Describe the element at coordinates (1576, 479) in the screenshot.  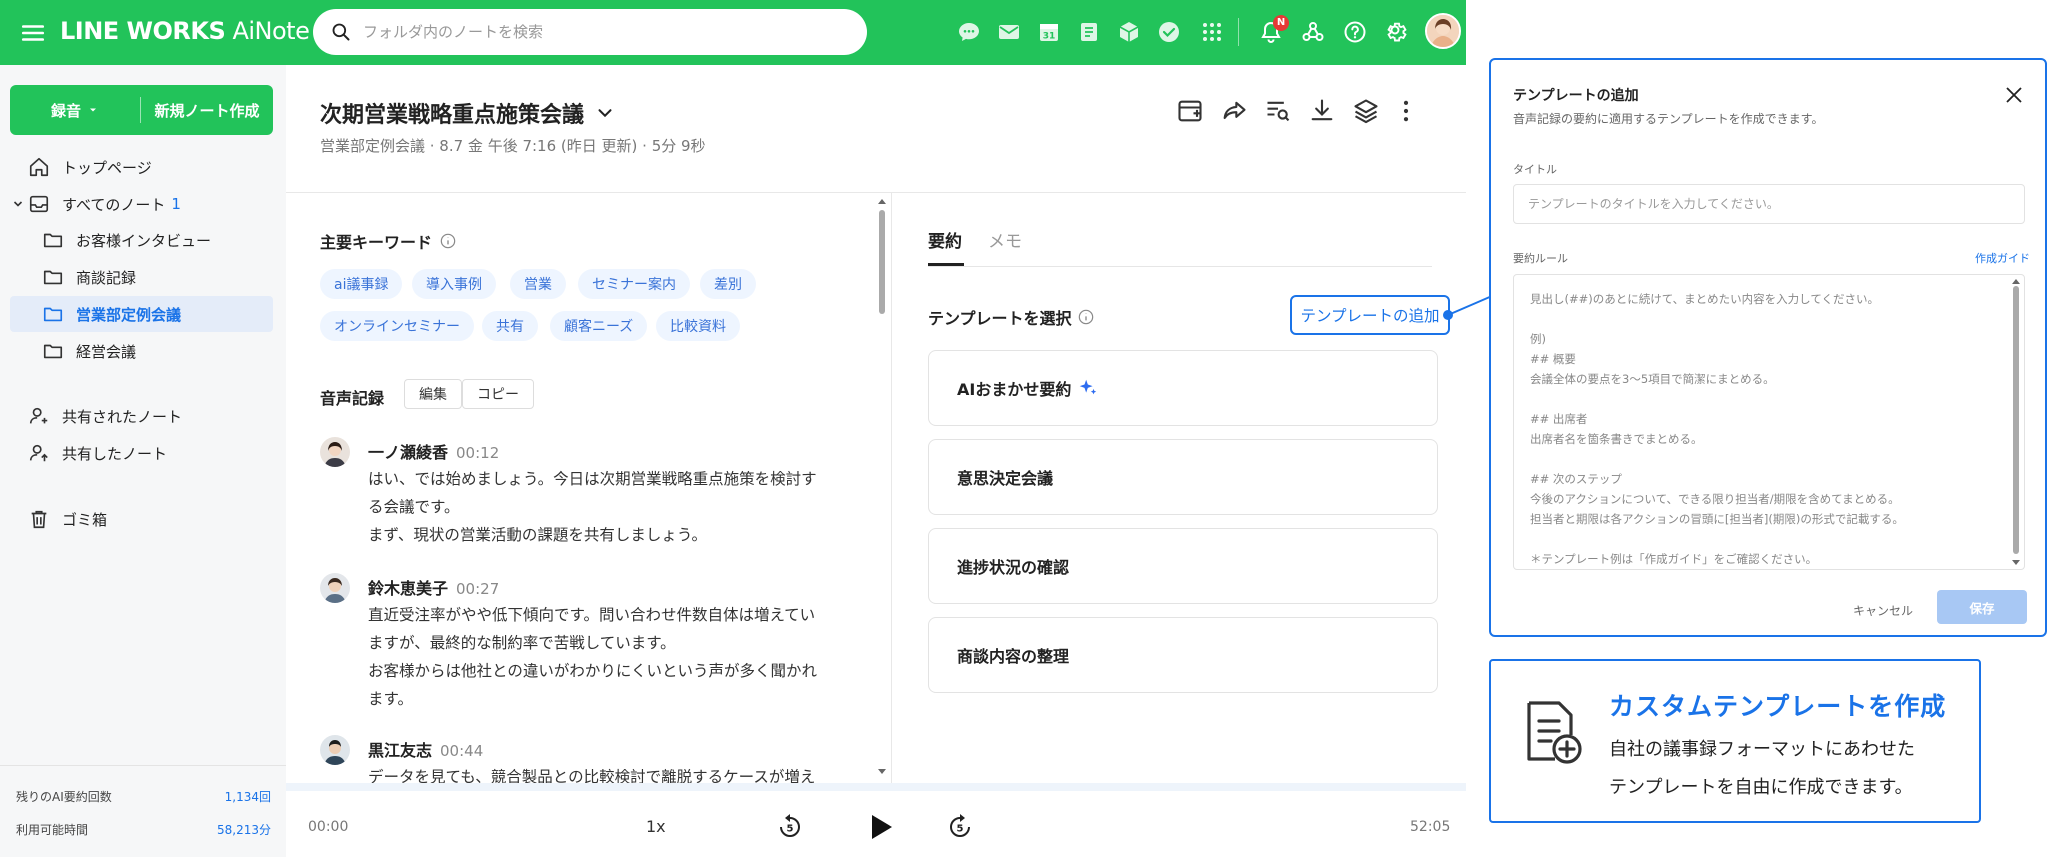
I see `rule-line: ## 次のステップ` at that location.